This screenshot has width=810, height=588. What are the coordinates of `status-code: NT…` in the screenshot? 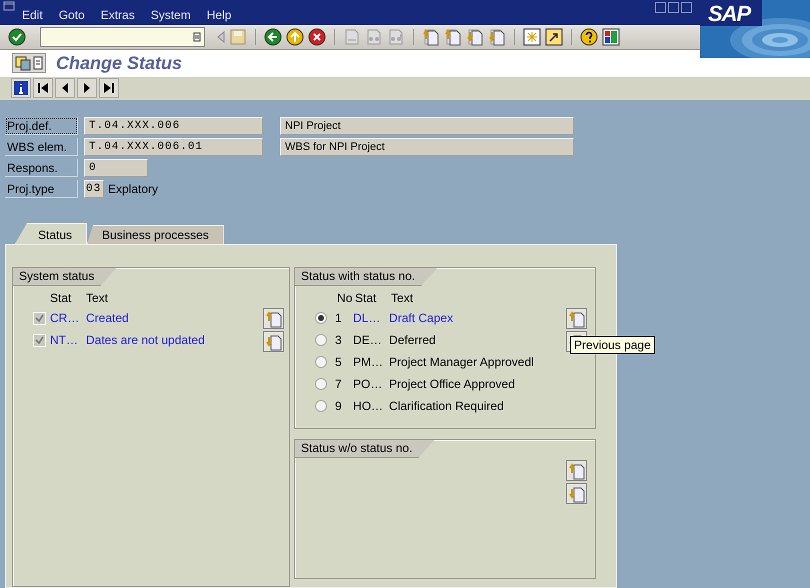 It's located at (64, 340).